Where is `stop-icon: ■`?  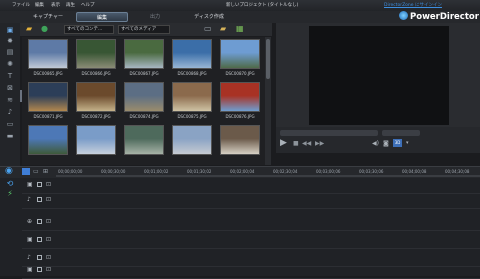 stop-icon: ■ is located at coordinates (296, 143).